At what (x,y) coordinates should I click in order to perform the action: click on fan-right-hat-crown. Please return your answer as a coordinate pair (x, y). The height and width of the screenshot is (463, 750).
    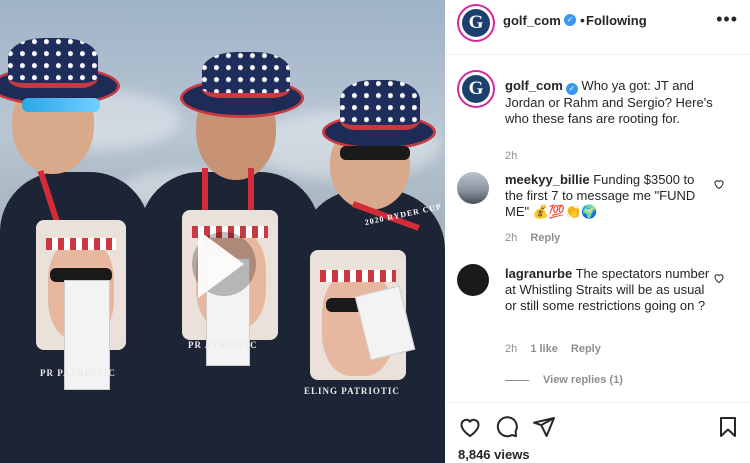
    Looking at the image, I should click on (380, 105).